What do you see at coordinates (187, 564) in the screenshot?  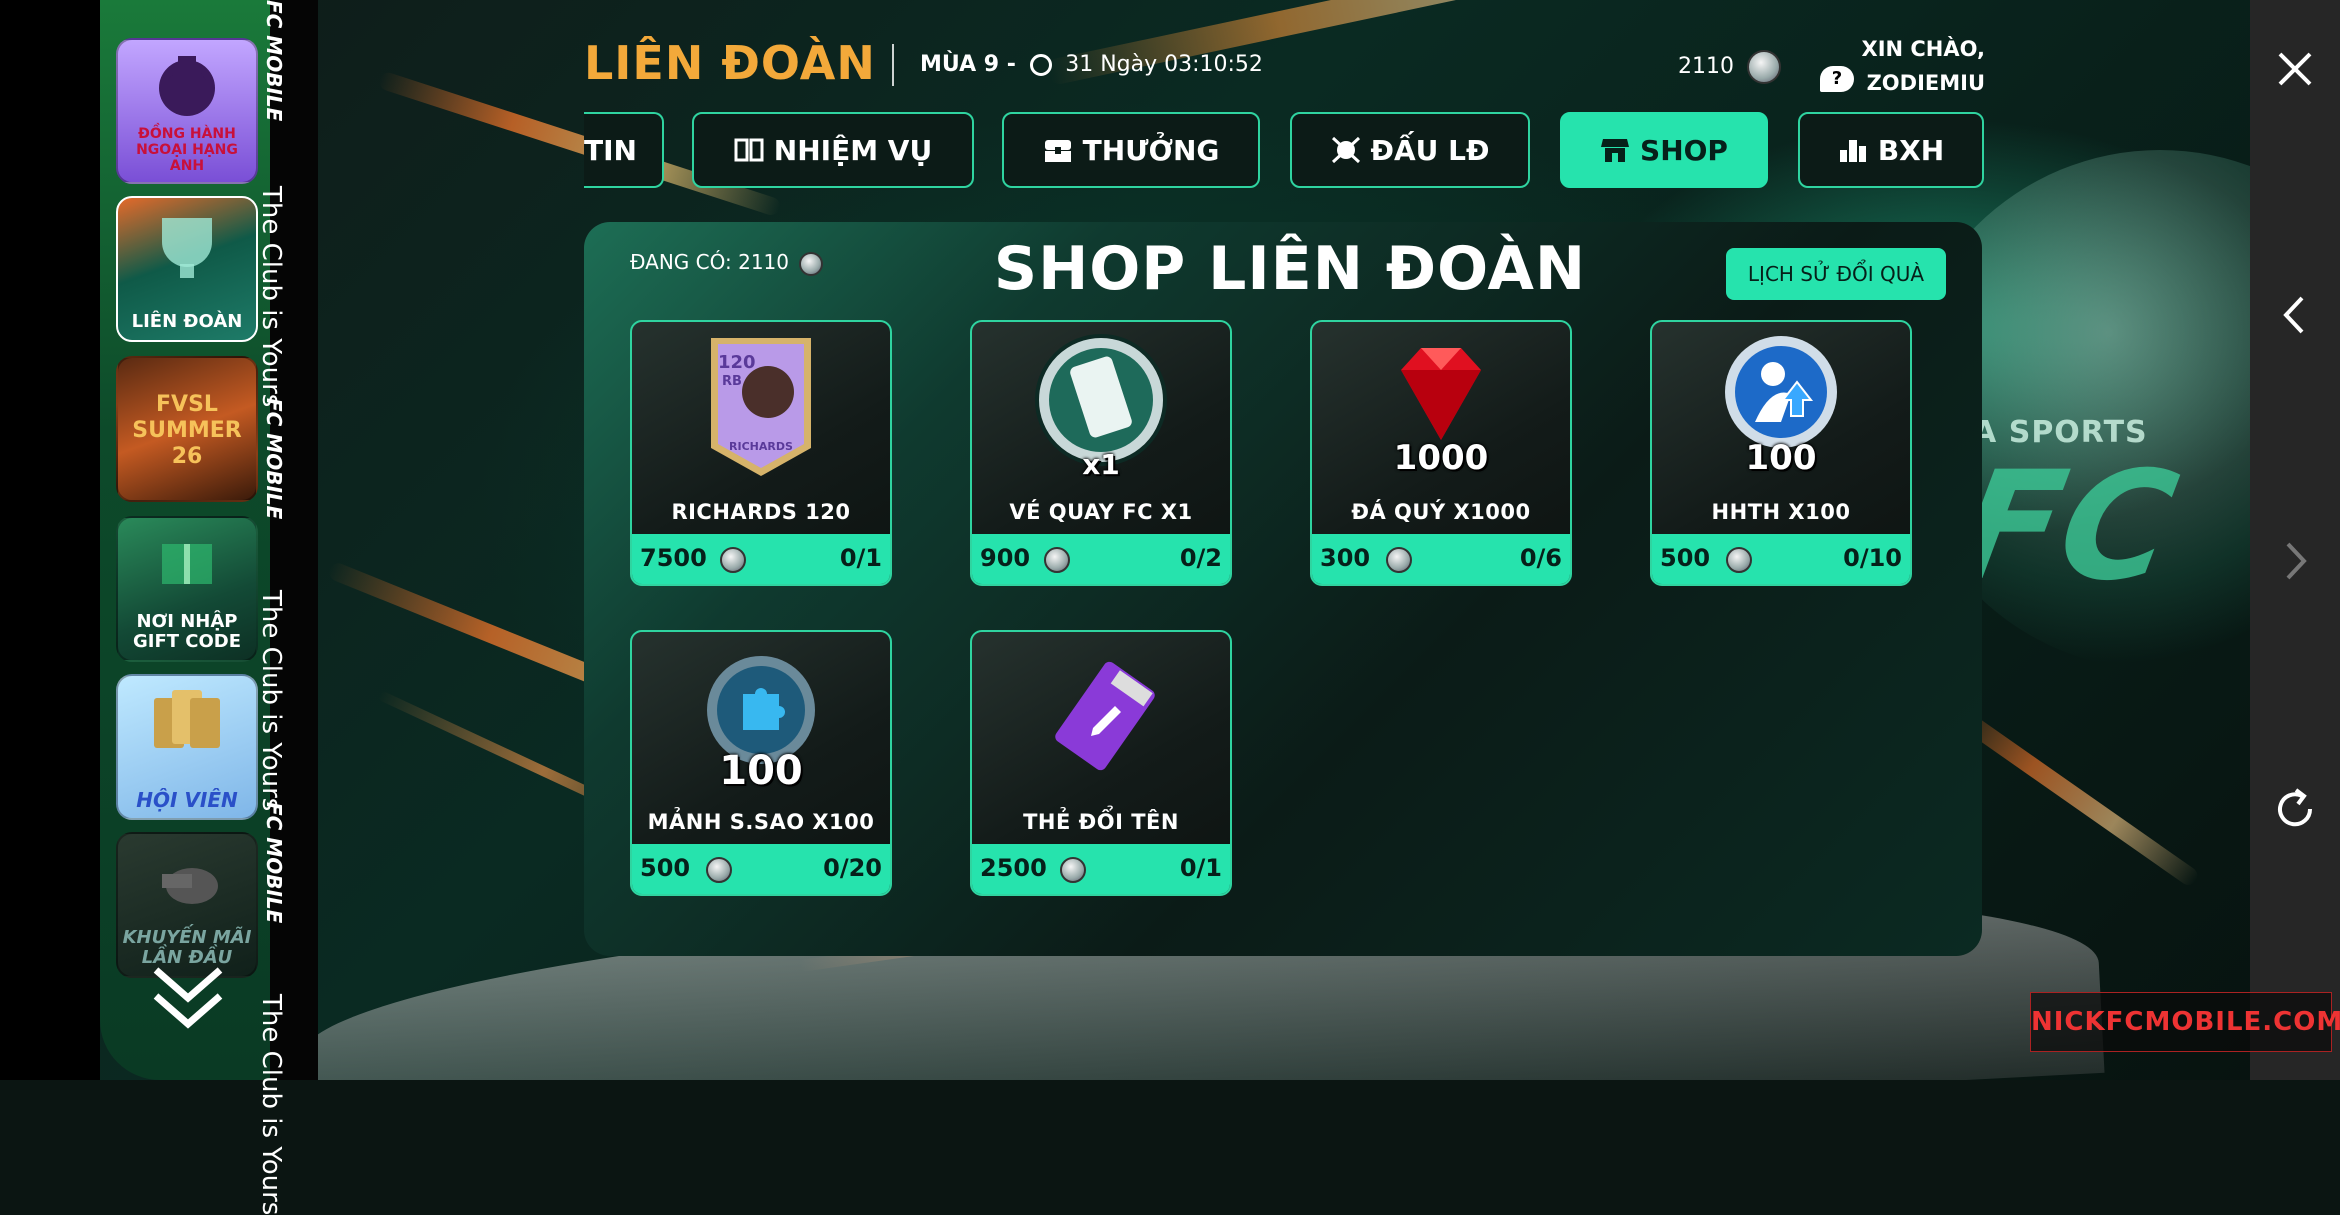 I see `gift-icon` at bounding box center [187, 564].